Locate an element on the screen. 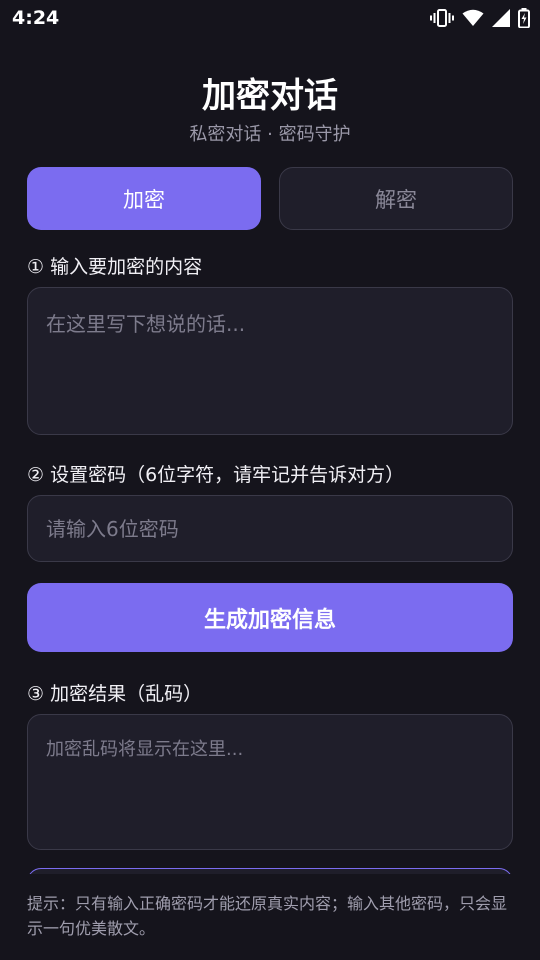  content-input is located at coordinates (270, 361).